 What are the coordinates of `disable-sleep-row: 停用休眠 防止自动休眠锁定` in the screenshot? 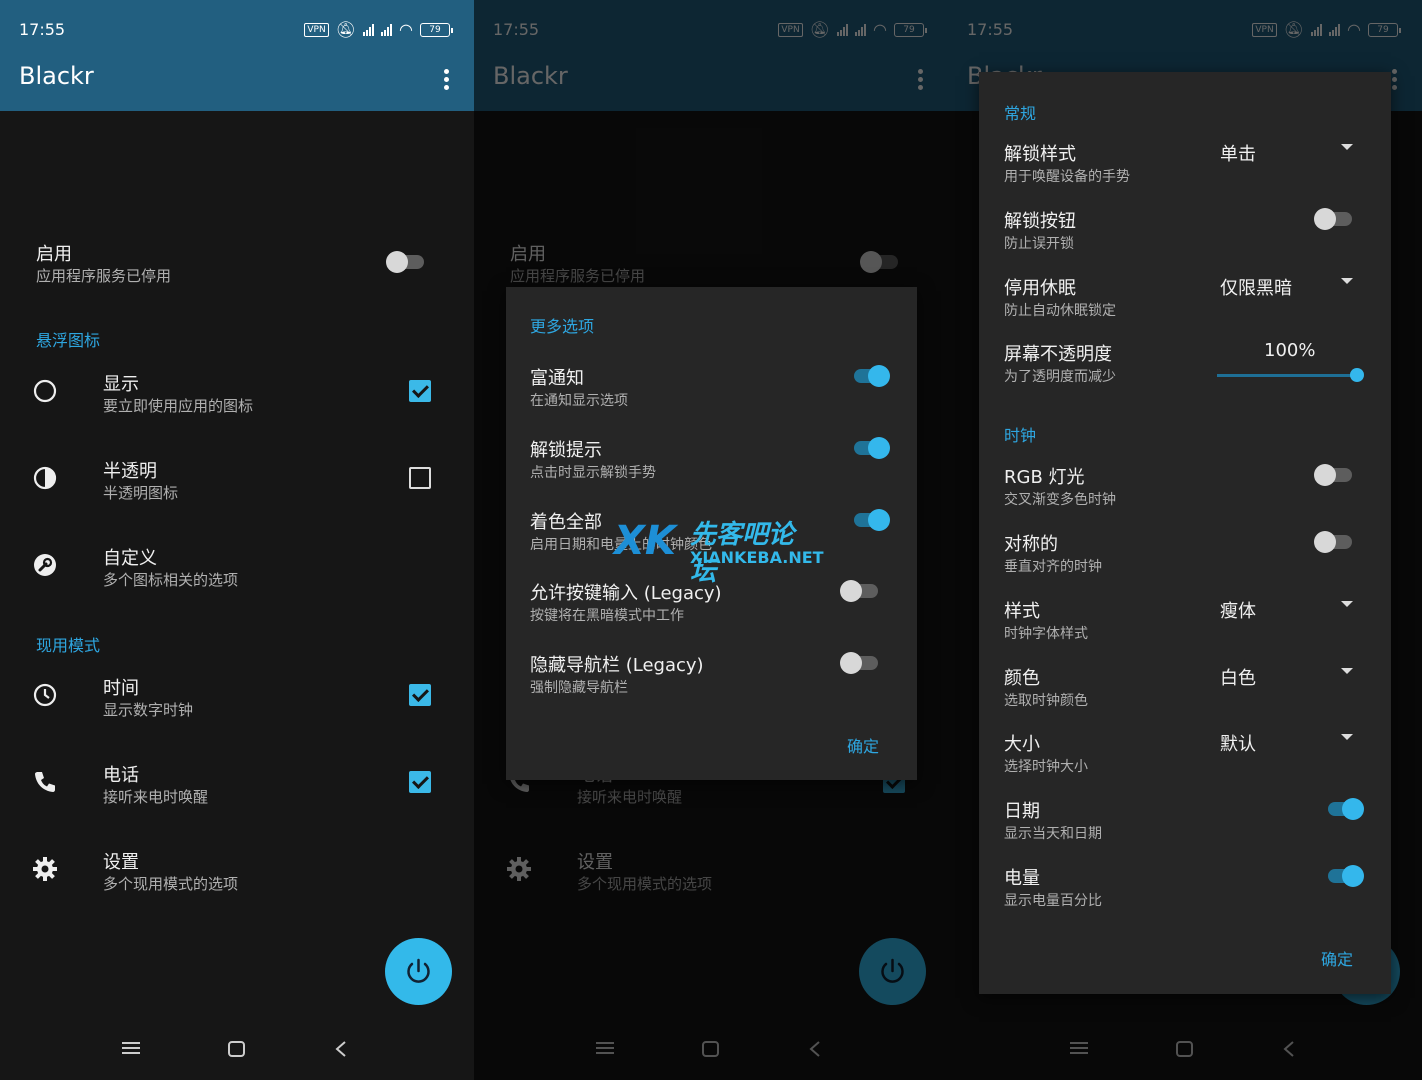 It's located at (1184, 299).